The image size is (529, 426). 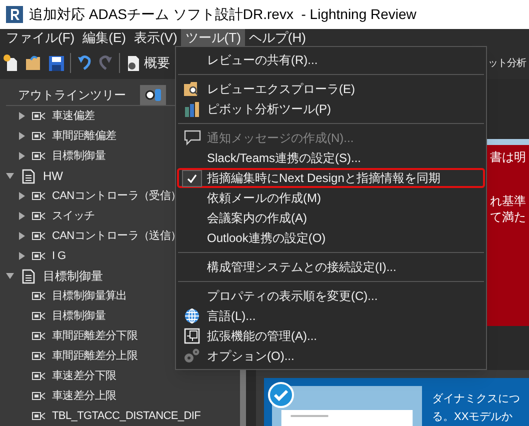 What do you see at coordinates (133, 63) in the screenshot?
I see `document-gear-icon` at bounding box center [133, 63].